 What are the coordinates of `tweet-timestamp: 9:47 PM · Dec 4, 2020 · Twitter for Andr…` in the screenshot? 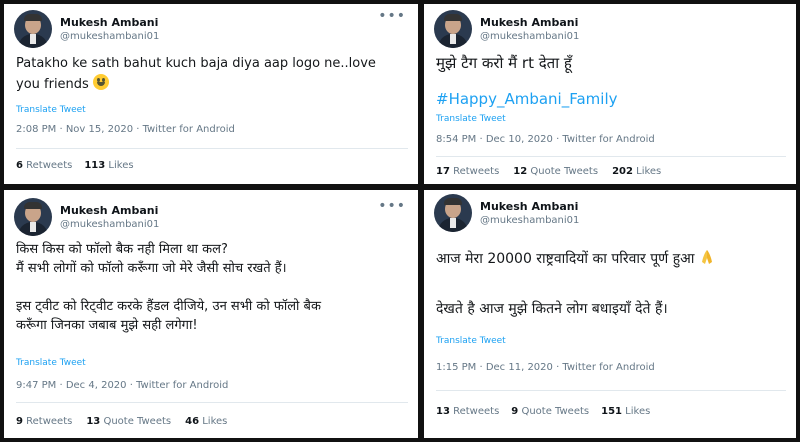 It's located at (122, 385).